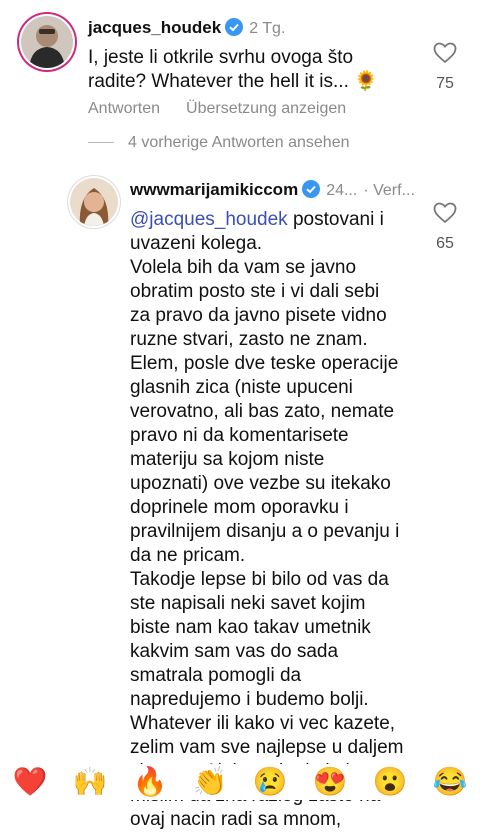 The image size is (480, 832). I want to click on text-line: @jacques_houdek postovani i, so click(275, 220).